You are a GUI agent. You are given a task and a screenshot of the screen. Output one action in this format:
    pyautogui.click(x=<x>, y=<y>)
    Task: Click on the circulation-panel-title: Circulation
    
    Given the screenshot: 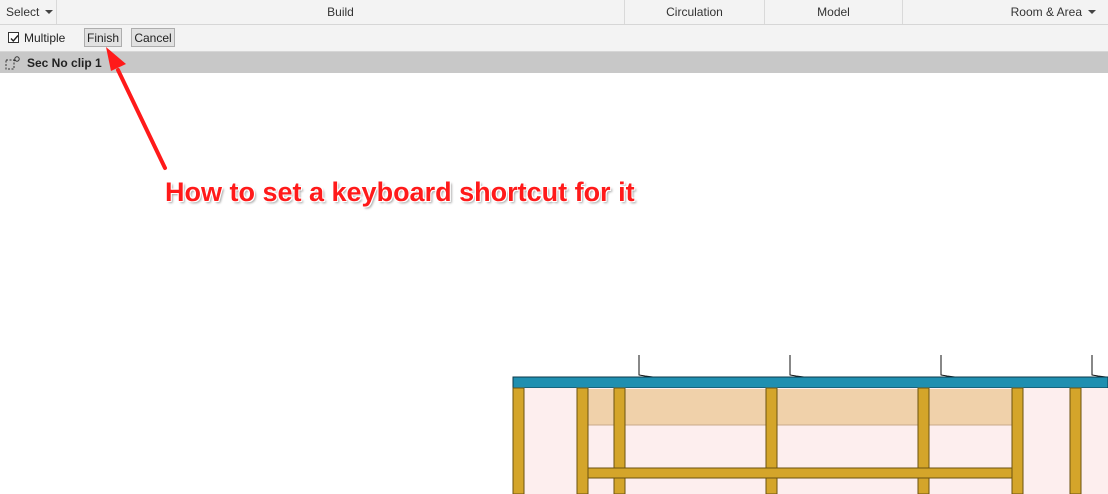 What is the action you would take?
    pyautogui.click(x=695, y=12)
    